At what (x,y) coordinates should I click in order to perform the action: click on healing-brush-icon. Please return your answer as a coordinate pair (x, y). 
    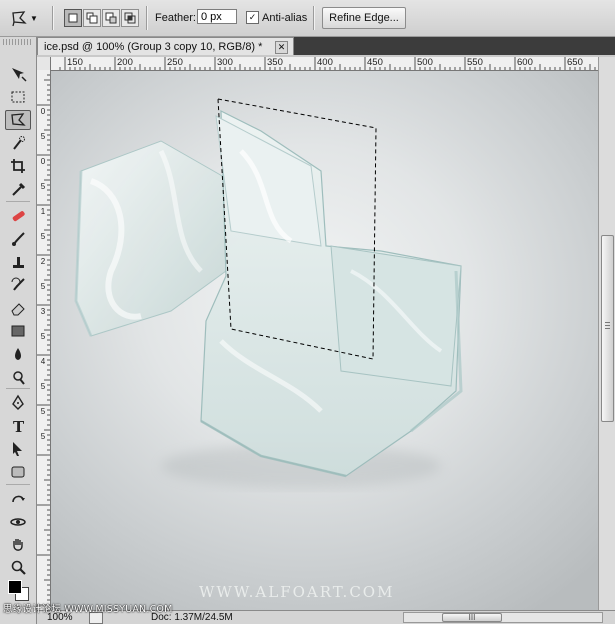
    Looking at the image, I should click on (18, 216).